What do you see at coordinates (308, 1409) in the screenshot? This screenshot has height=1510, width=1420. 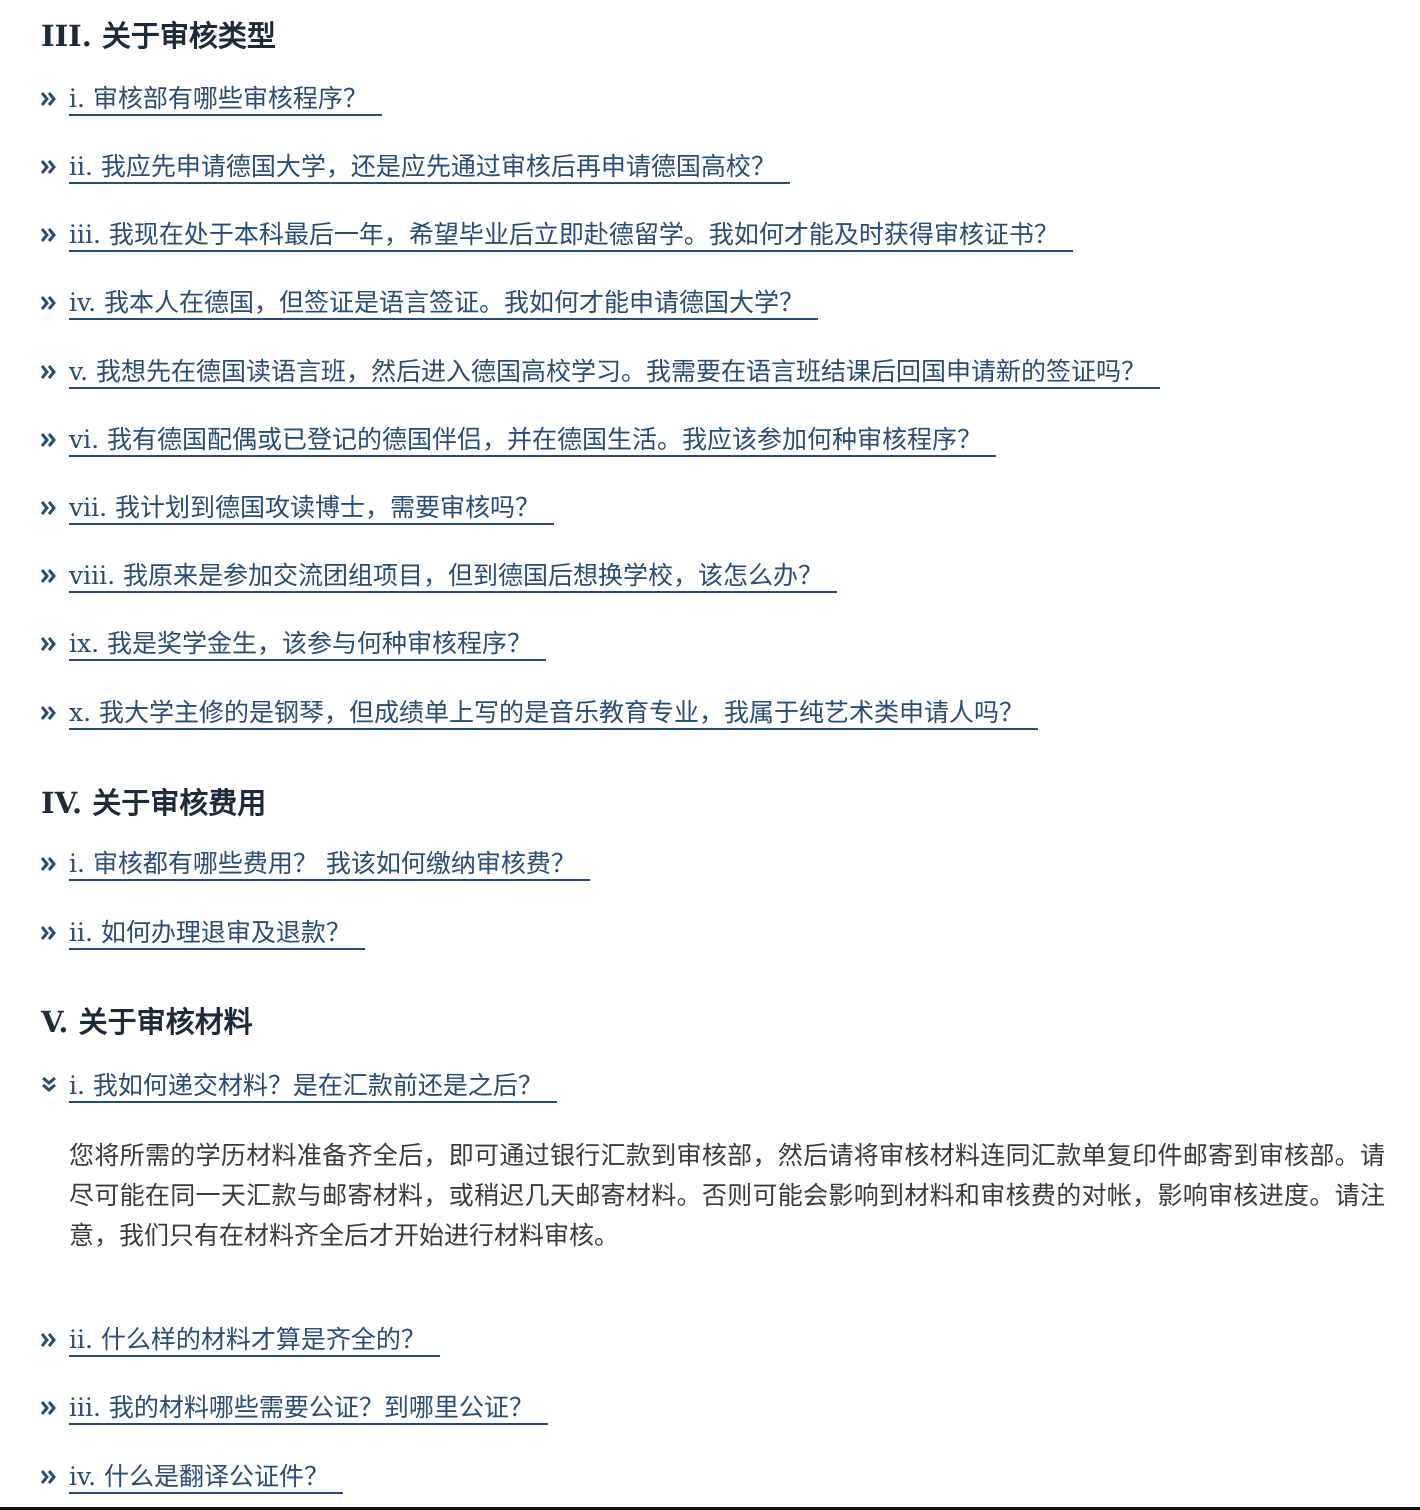 I see `faq-link: iii. 我的材料哪些需要公证？到哪里公证？` at bounding box center [308, 1409].